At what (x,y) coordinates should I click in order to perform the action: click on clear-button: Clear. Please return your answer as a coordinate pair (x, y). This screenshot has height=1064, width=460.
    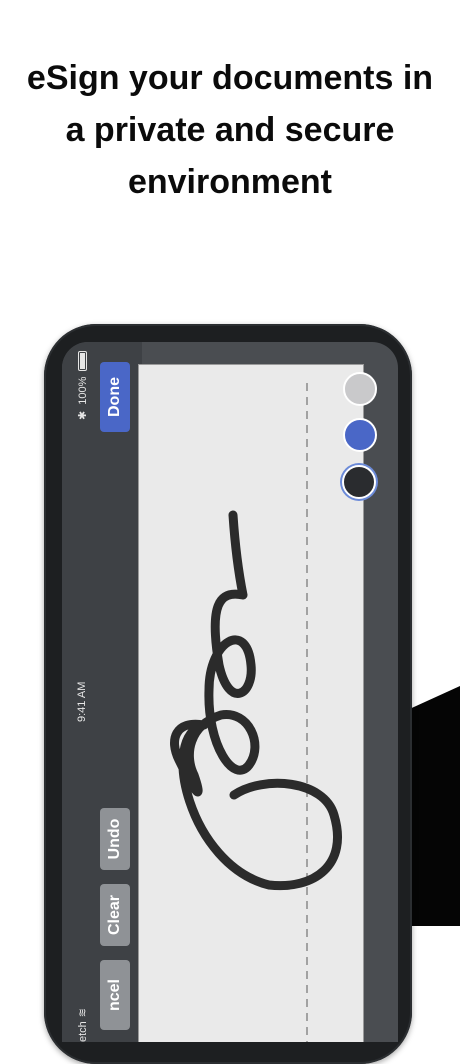
    Looking at the image, I should click on (115, 915).